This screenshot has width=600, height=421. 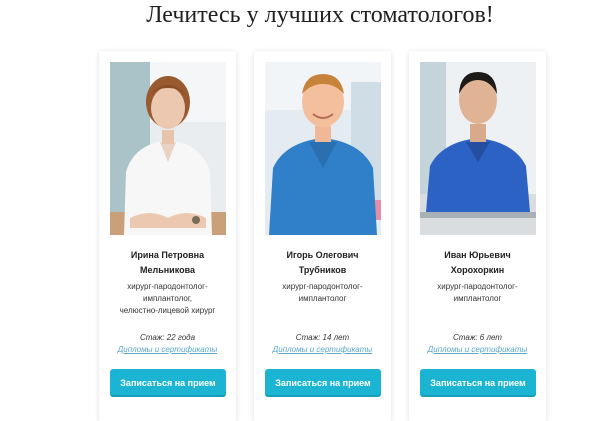 I want to click on doctor-experience: Стаж: 6 лет, so click(x=477, y=337).